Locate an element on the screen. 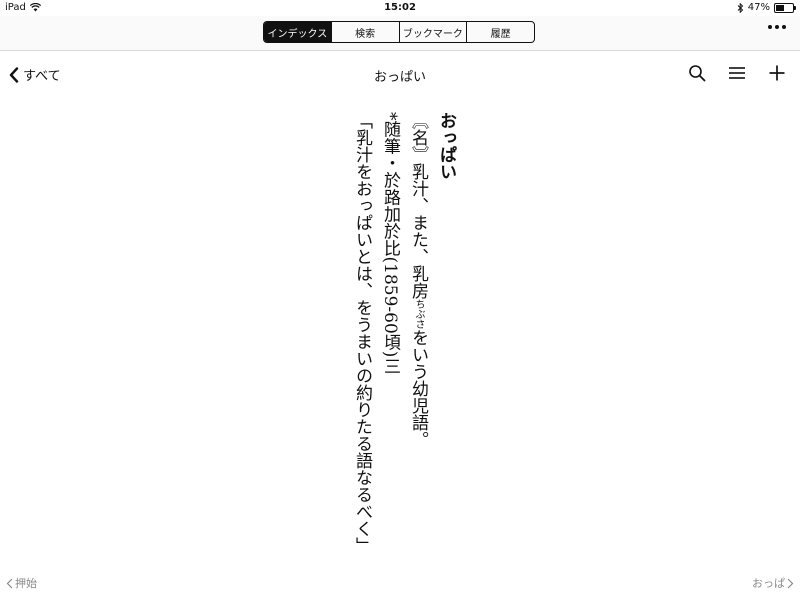 The image size is (800, 600). next-entry-label: おっぱ is located at coordinates (768, 583).